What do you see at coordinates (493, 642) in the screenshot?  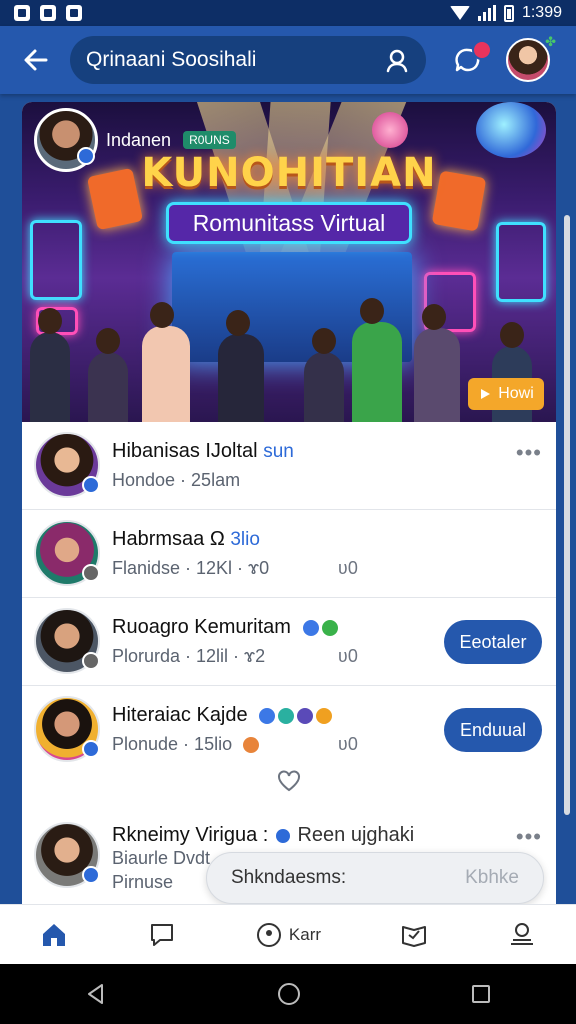 I see `follow-button: Eeotaler` at bounding box center [493, 642].